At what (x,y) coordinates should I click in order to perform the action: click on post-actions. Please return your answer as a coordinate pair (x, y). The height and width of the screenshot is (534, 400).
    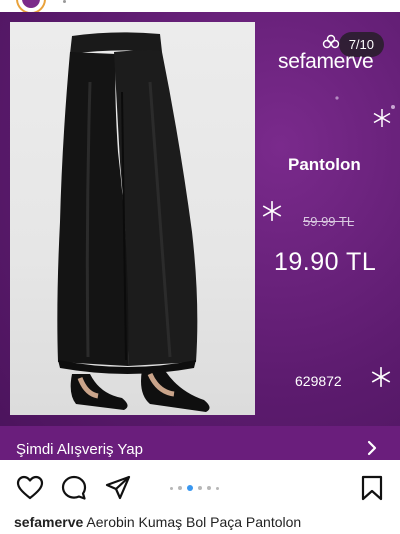
    Looking at the image, I should click on (200, 485).